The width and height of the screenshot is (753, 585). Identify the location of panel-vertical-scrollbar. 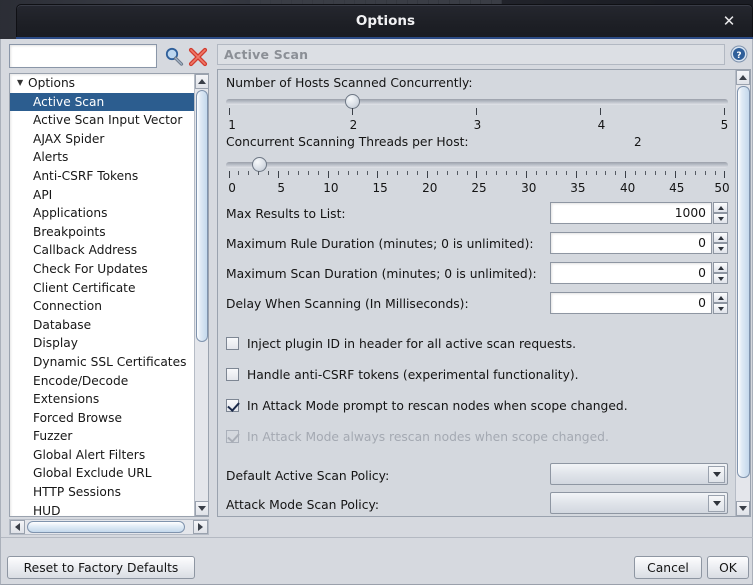
(742, 293).